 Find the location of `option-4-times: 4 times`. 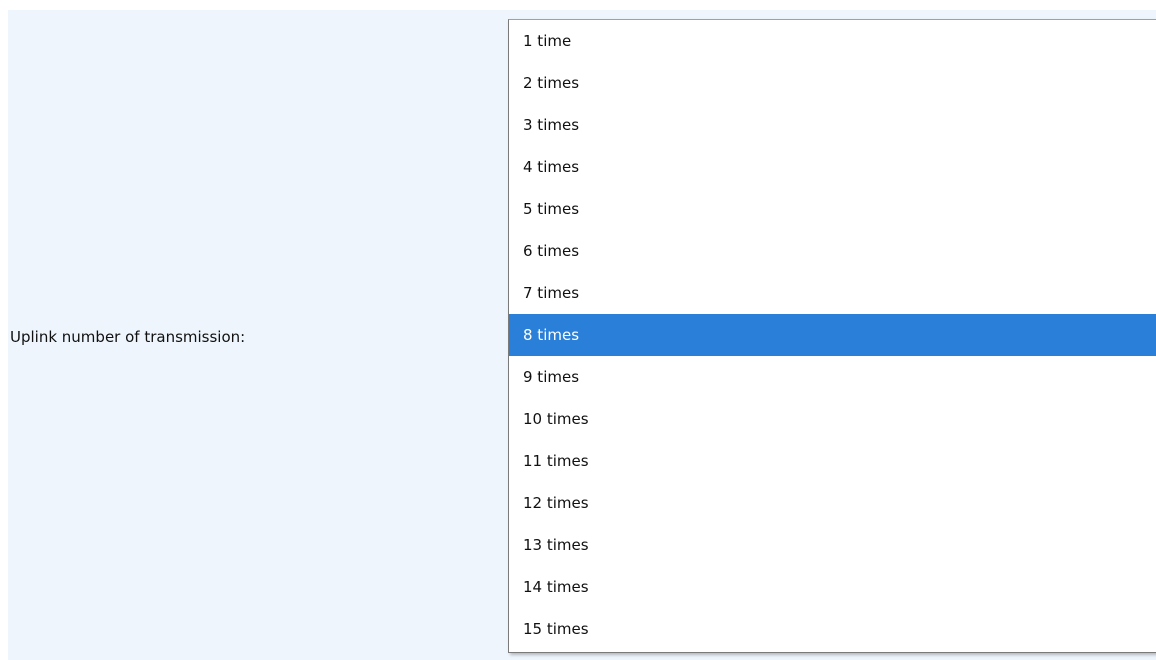

option-4-times: 4 times is located at coordinates (832, 167).